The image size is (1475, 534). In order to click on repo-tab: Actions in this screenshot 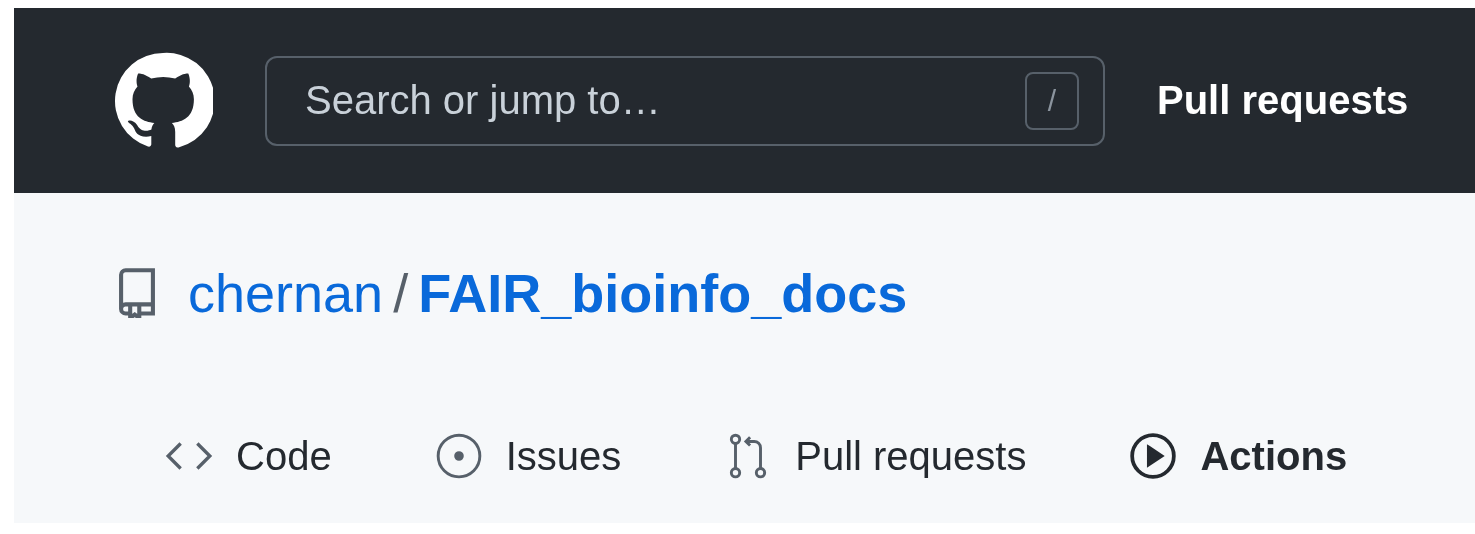, I will do `click(1238, 456)`.